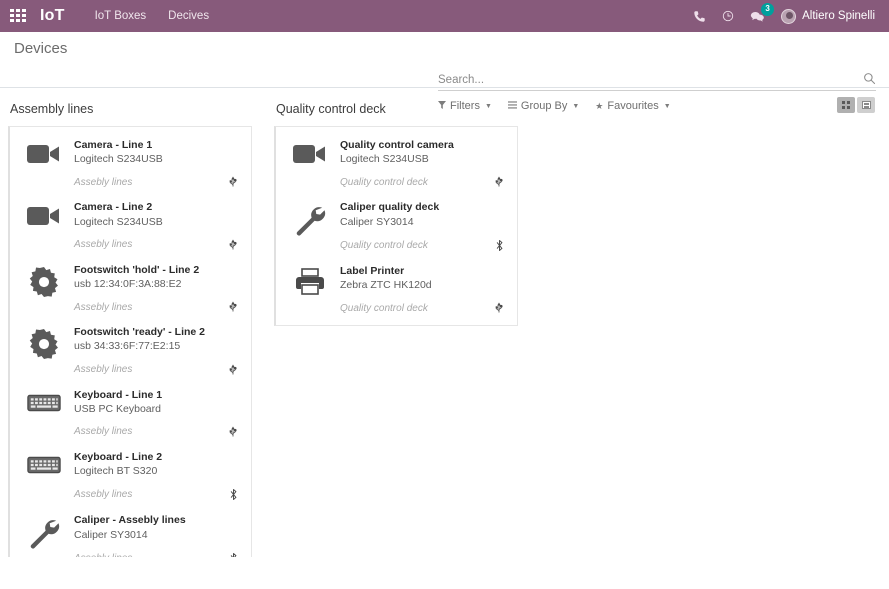 This screenshot has width=889, height=589. Describe the element at coordinates (728, 16) in the screenshot. I see `clock-icon` at that location.